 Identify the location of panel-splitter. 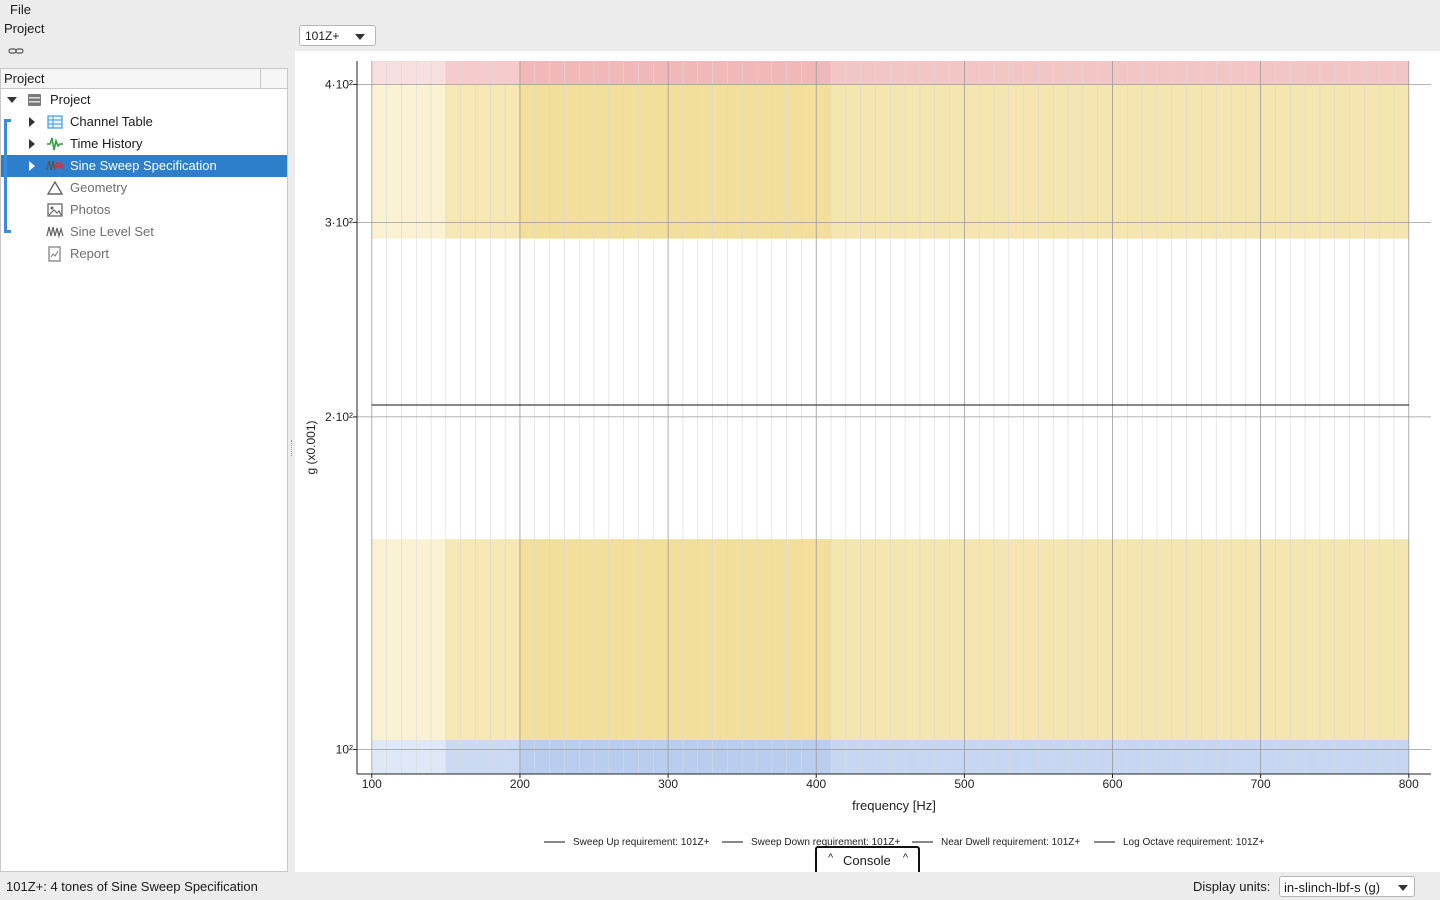
(292, 448).